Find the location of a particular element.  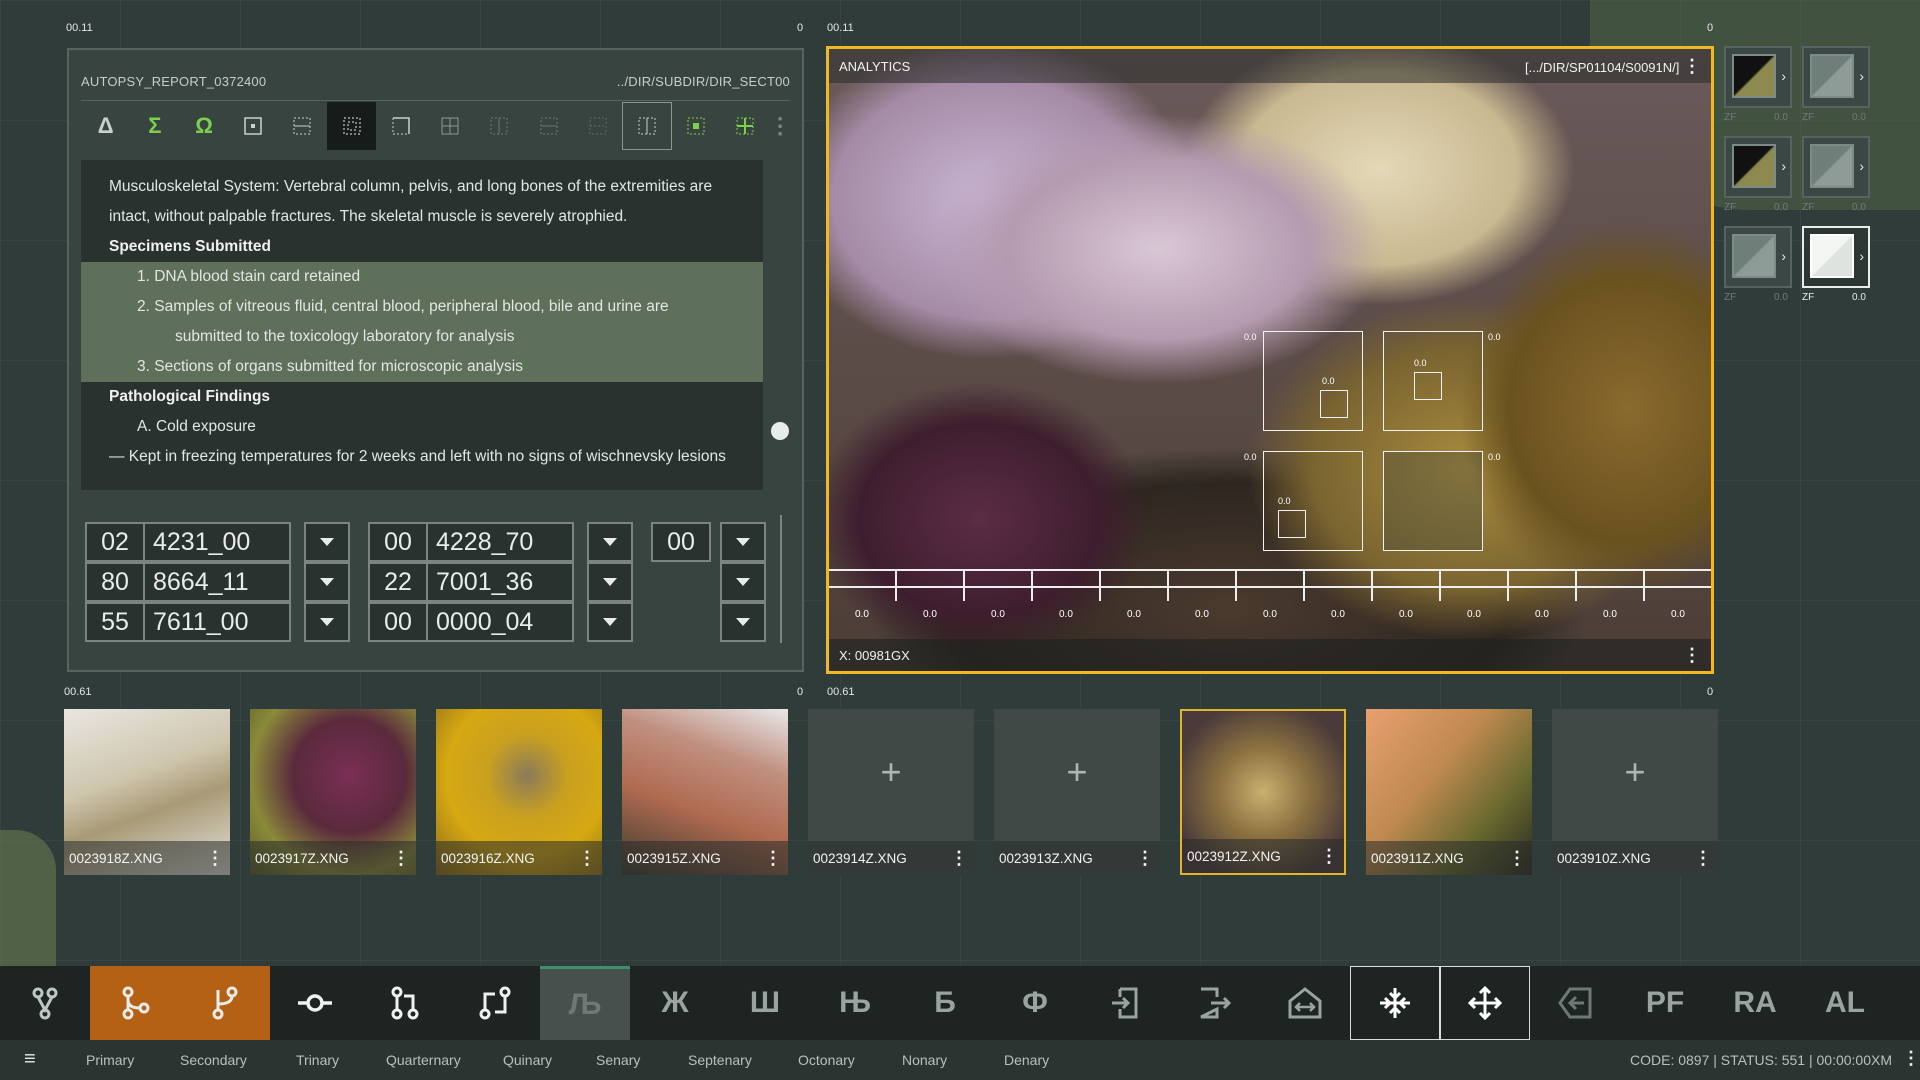

sigma-tool-button: Σ is located at coordinates (154, 126).